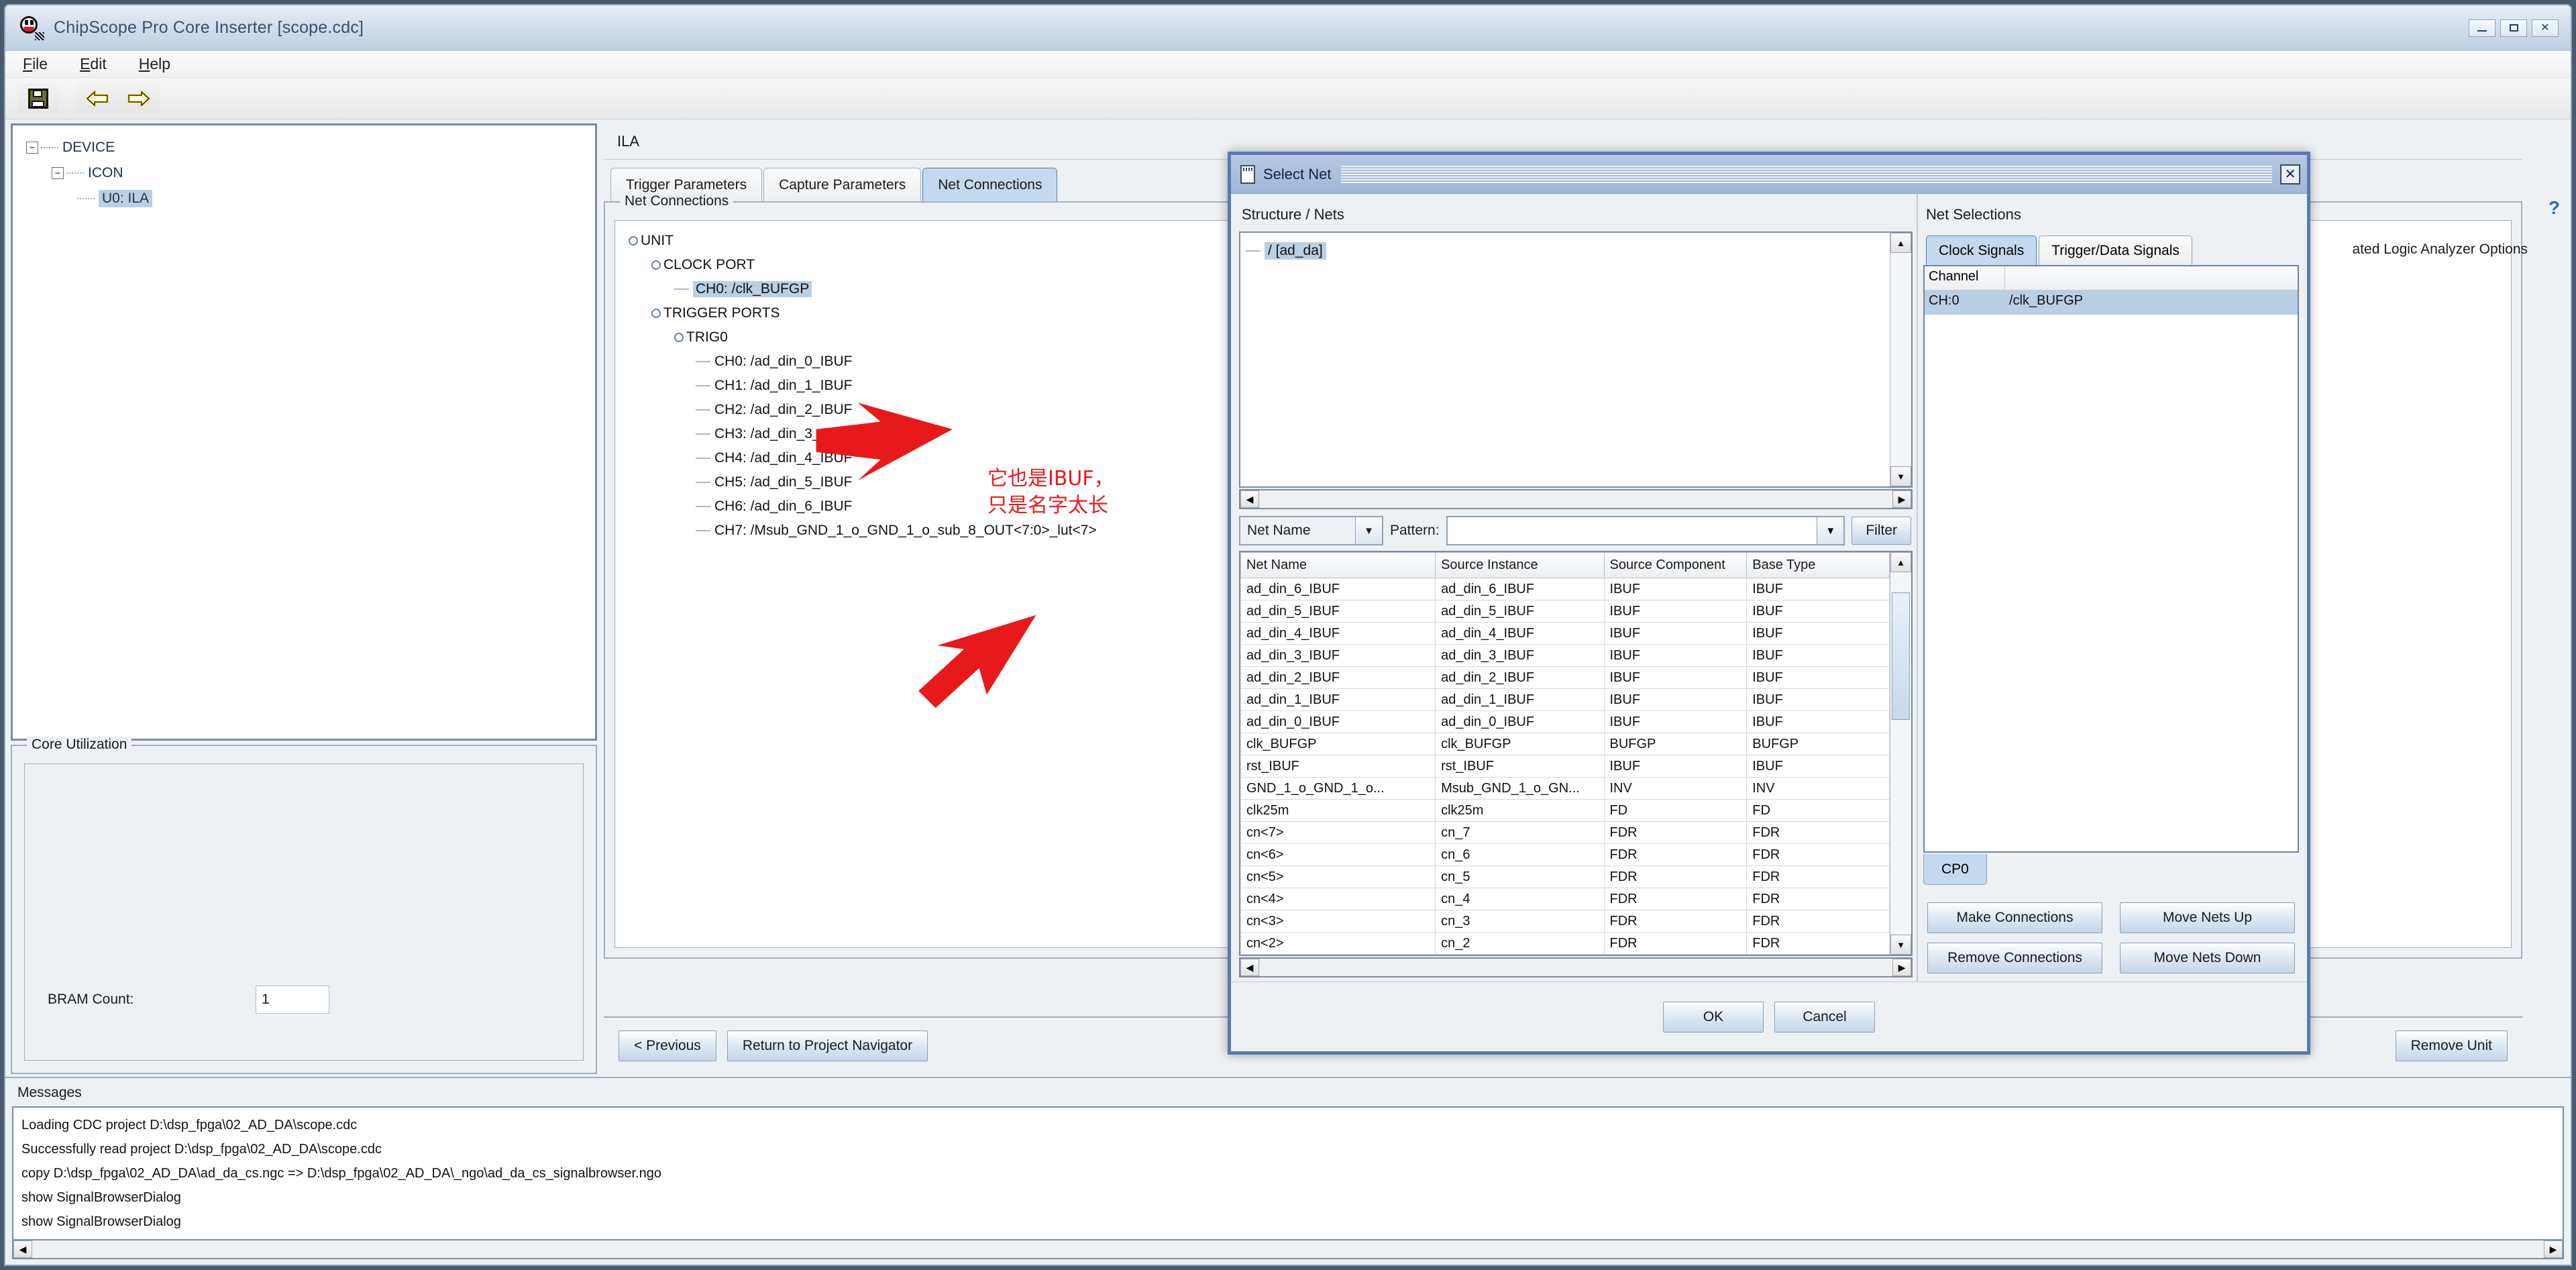  I want to click on column-header-base-type: Base Type, so click(1818, 565).